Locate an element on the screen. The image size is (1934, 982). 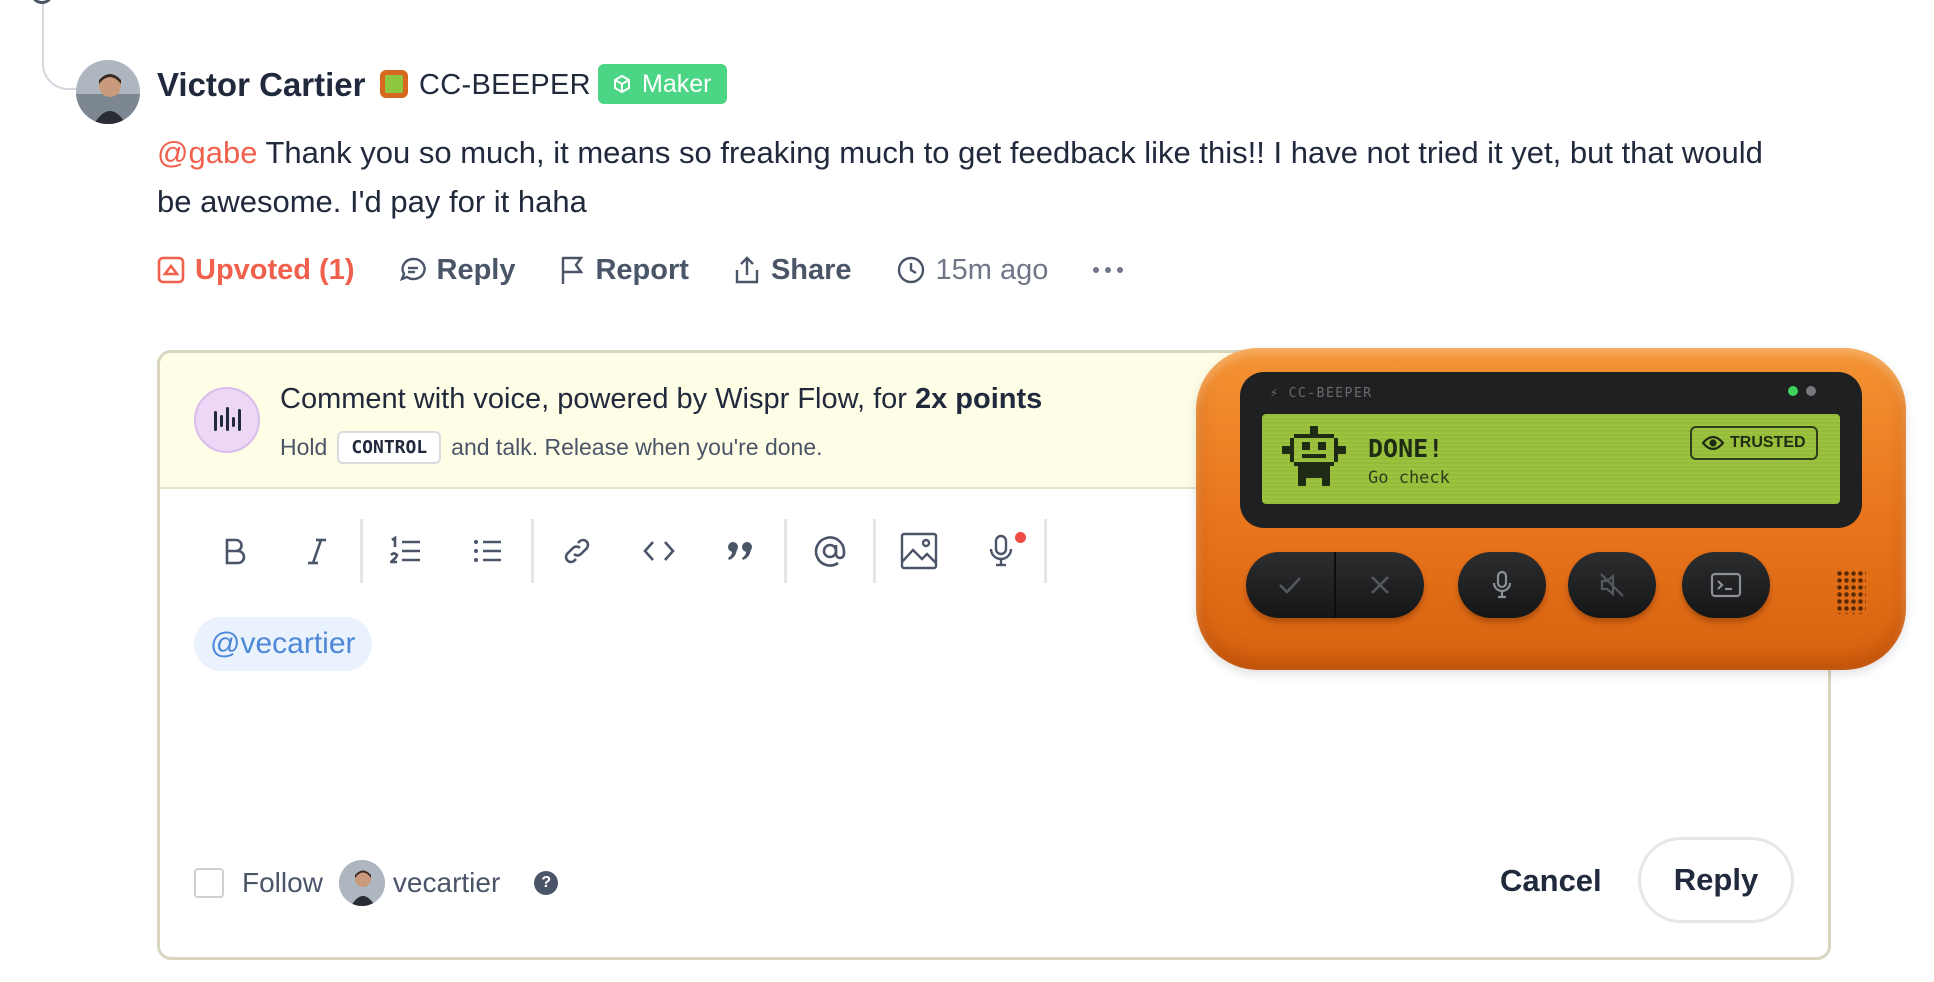
beeper-terminal-button is located at coordinates (1726, 585).